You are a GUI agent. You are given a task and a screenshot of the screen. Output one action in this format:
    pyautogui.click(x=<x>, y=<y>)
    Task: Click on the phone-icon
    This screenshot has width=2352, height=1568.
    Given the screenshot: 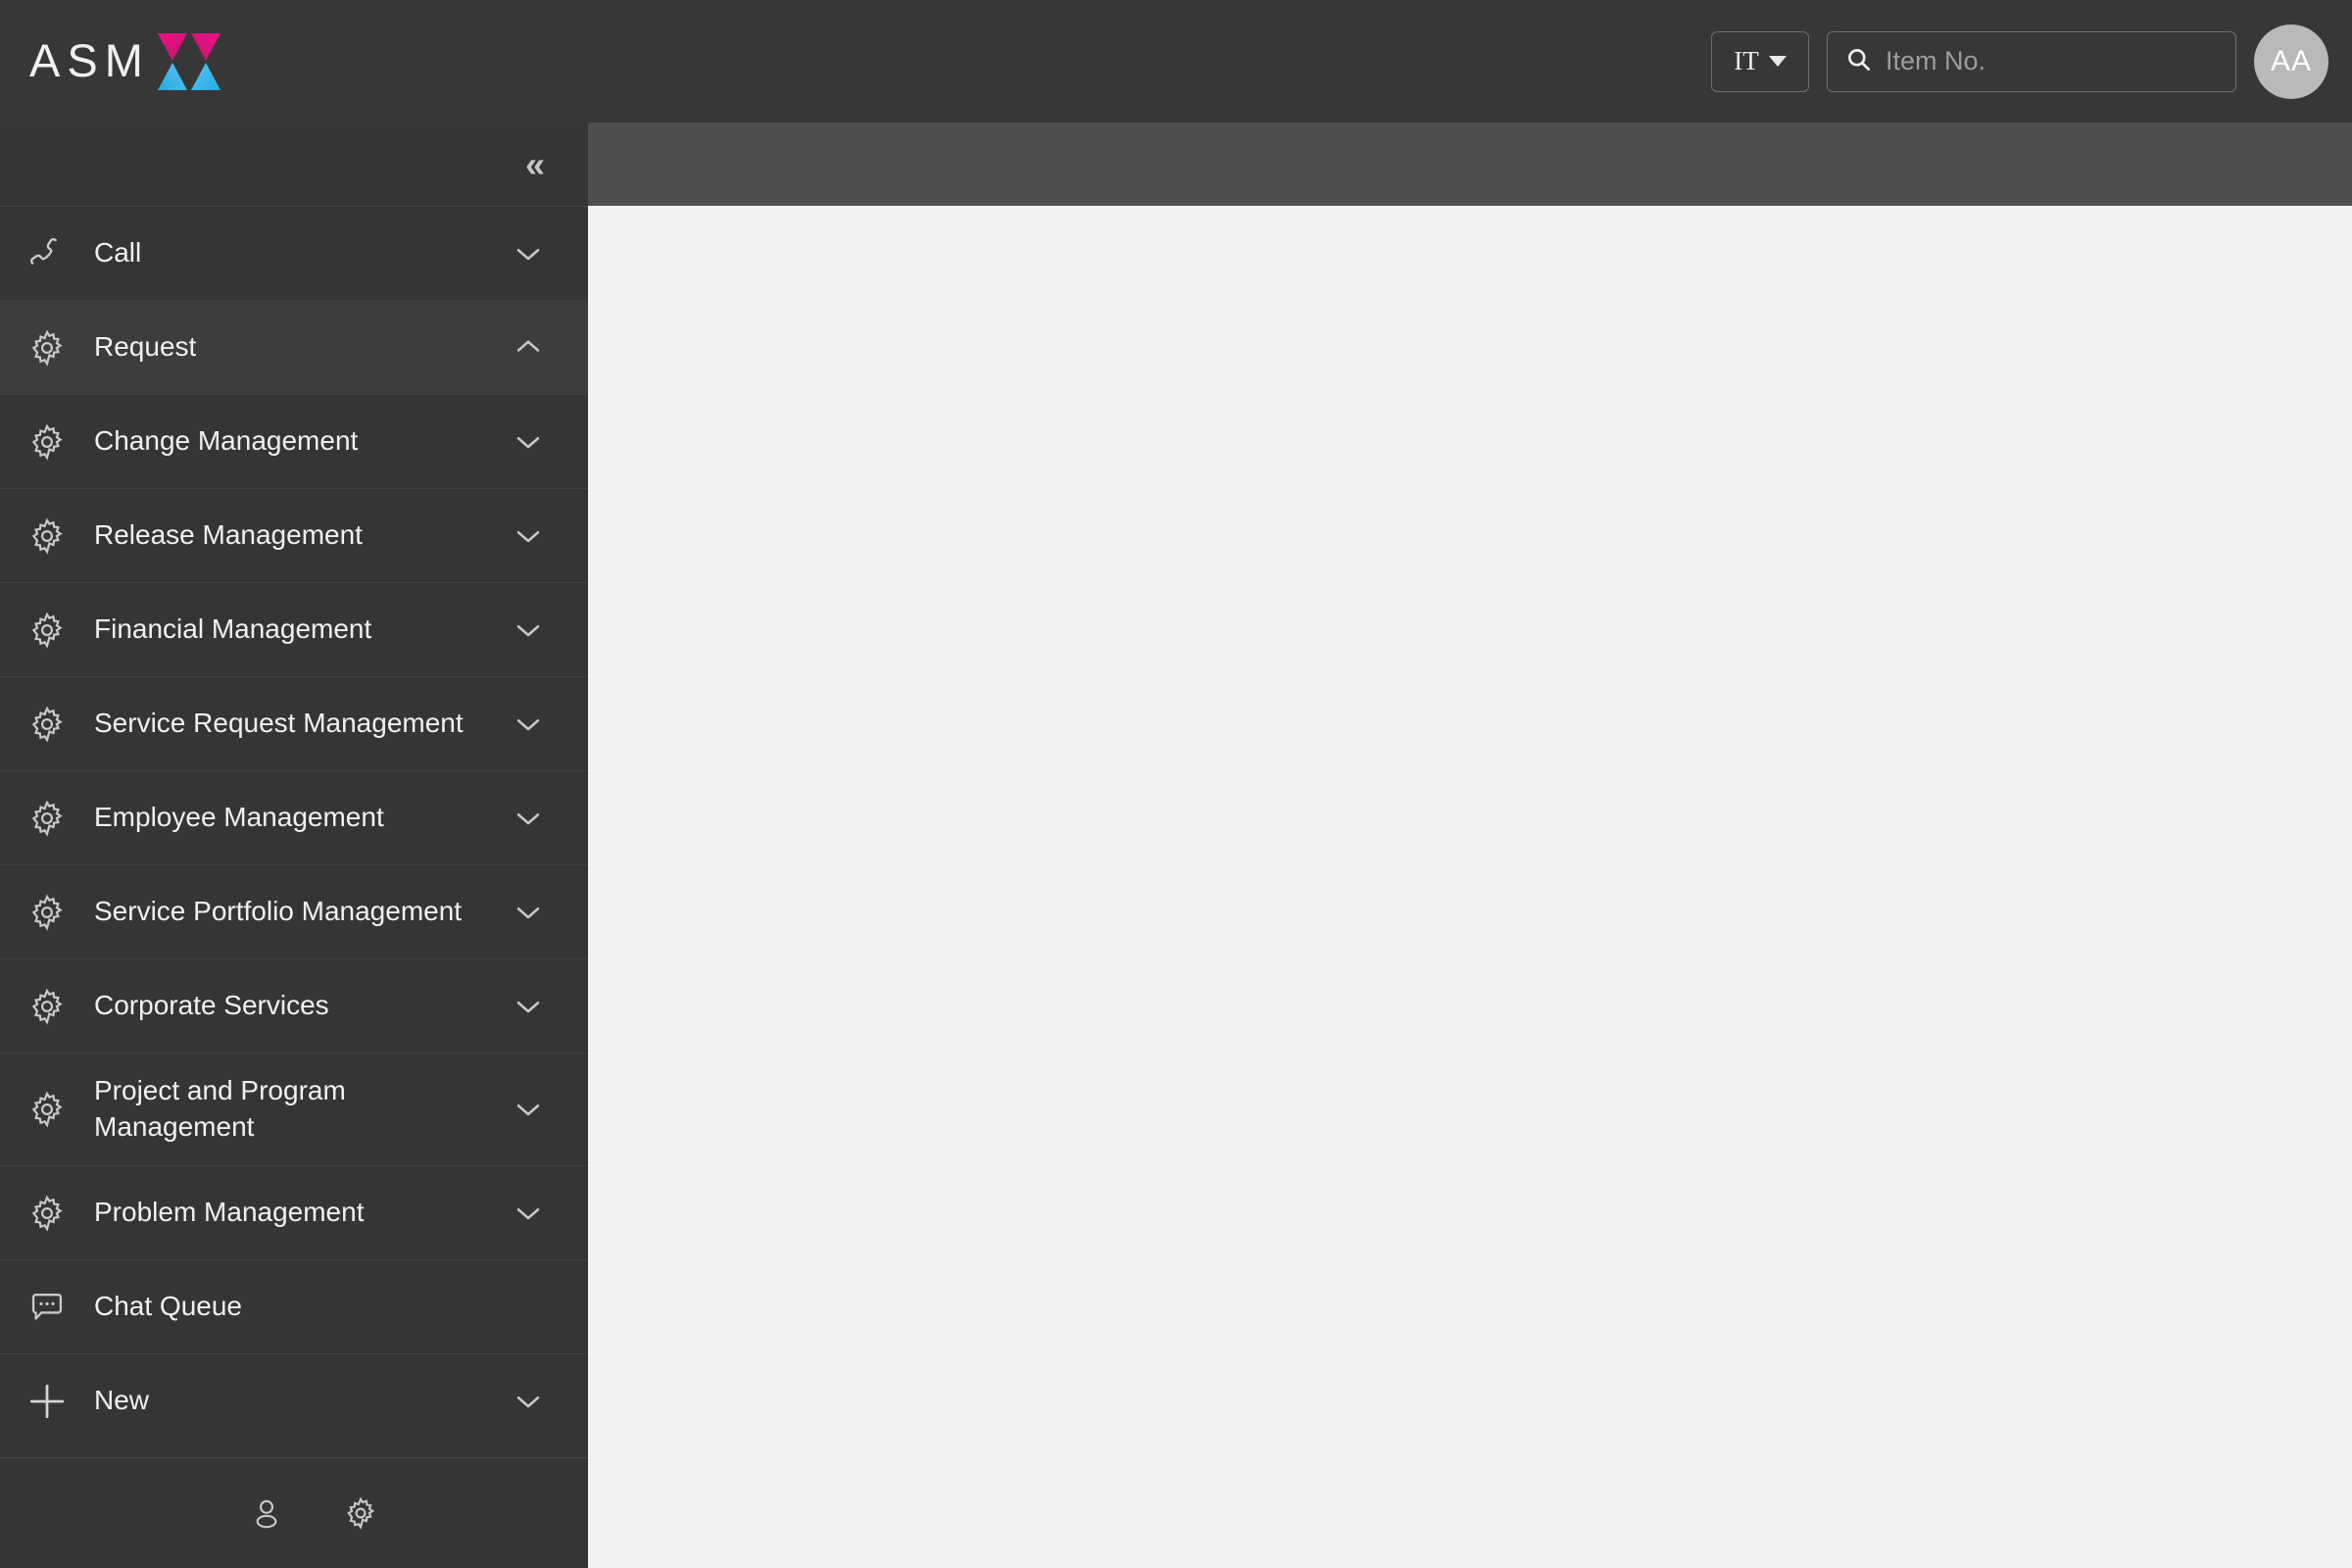 What is the action you would take?
    pyautogui.click(x=47, y=253)
    